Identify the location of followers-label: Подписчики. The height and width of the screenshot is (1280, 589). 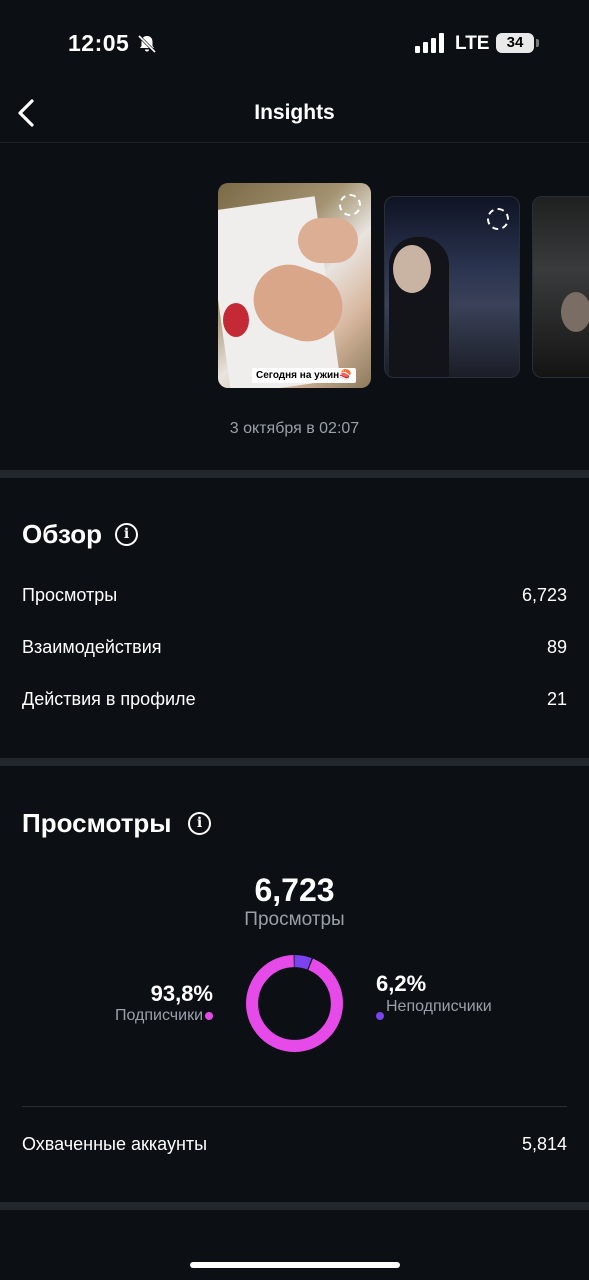
(158, 1015).